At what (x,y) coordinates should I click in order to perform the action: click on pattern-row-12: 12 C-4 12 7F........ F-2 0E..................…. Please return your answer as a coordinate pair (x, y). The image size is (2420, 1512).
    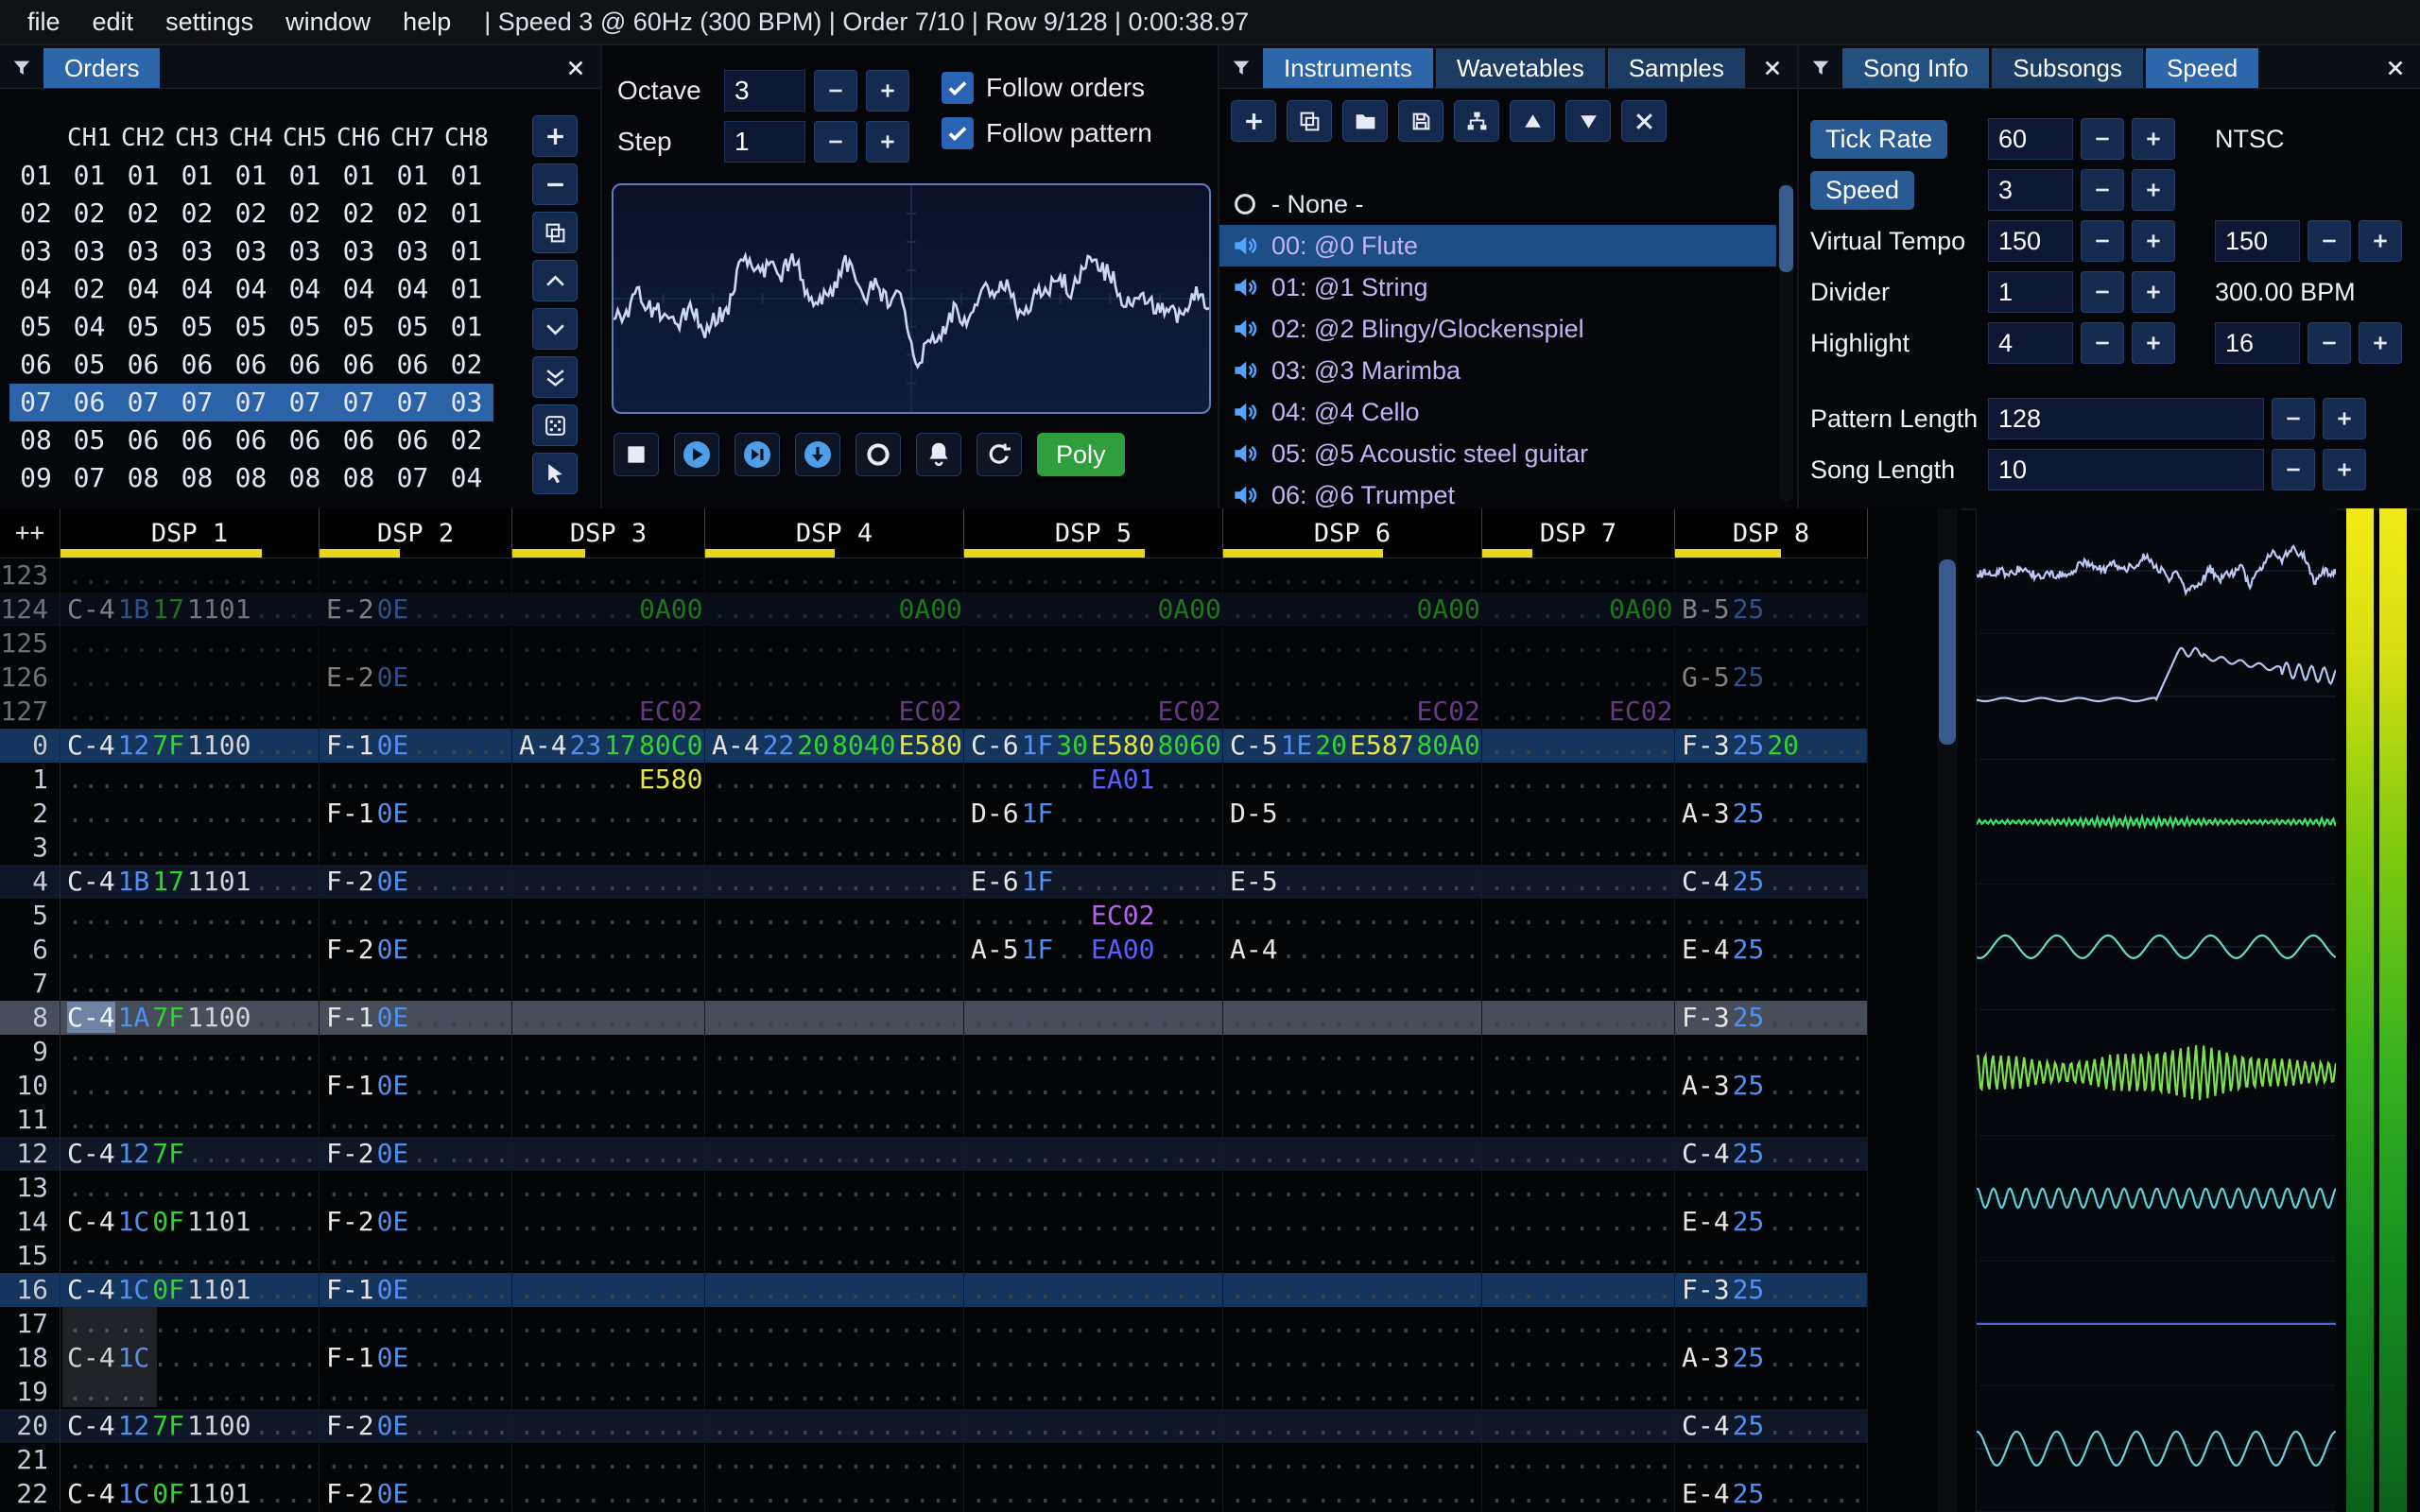
    Looking at the image, I should click on (934, 1154).